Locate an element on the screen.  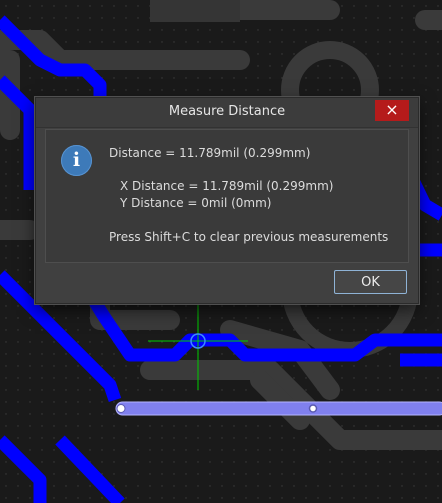
close-icon: × is located at coordinates (392, 109).